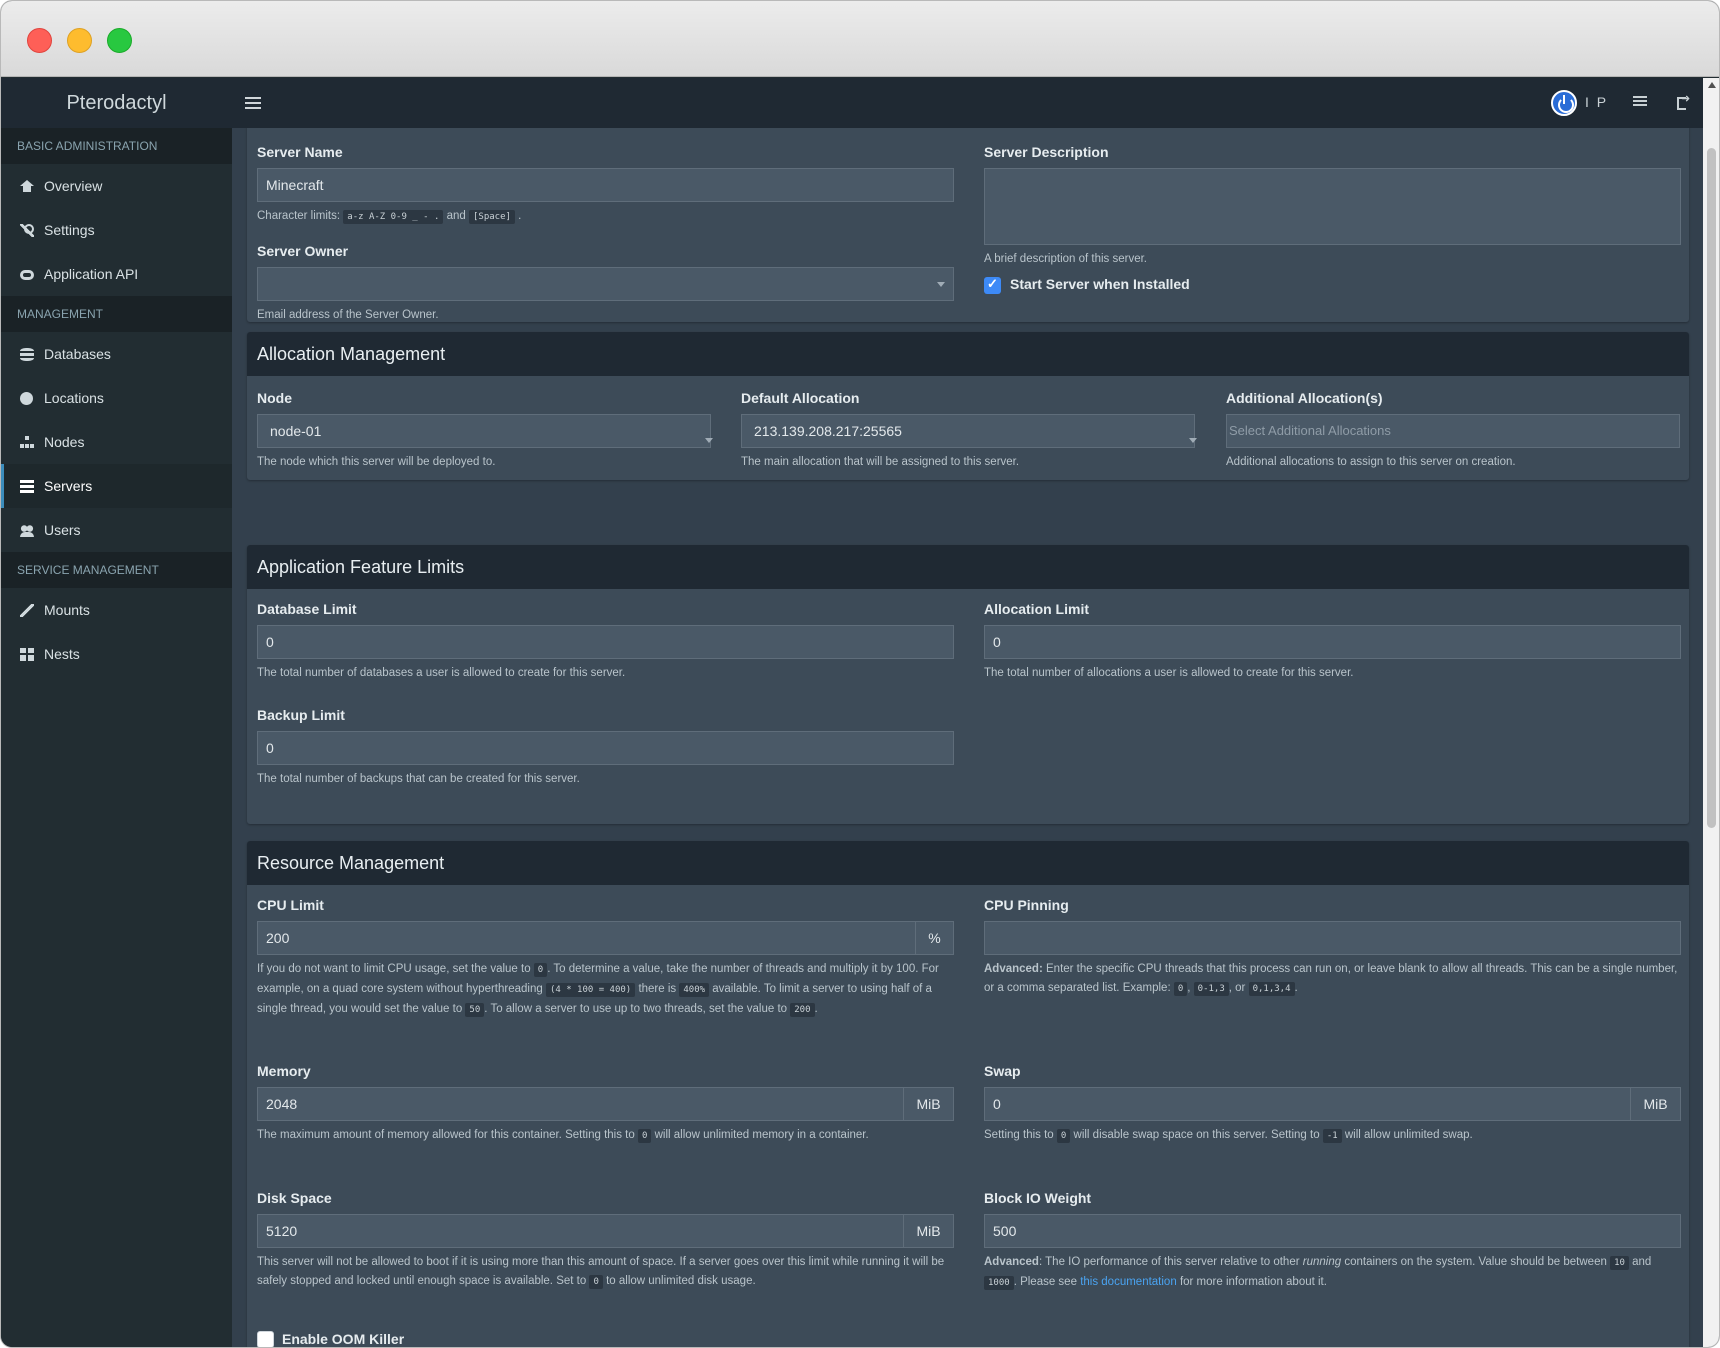 The width and height of the screenshot is (1720, 1348). I want to click on sidebar-item-overview: Overview, so click(116, 186).